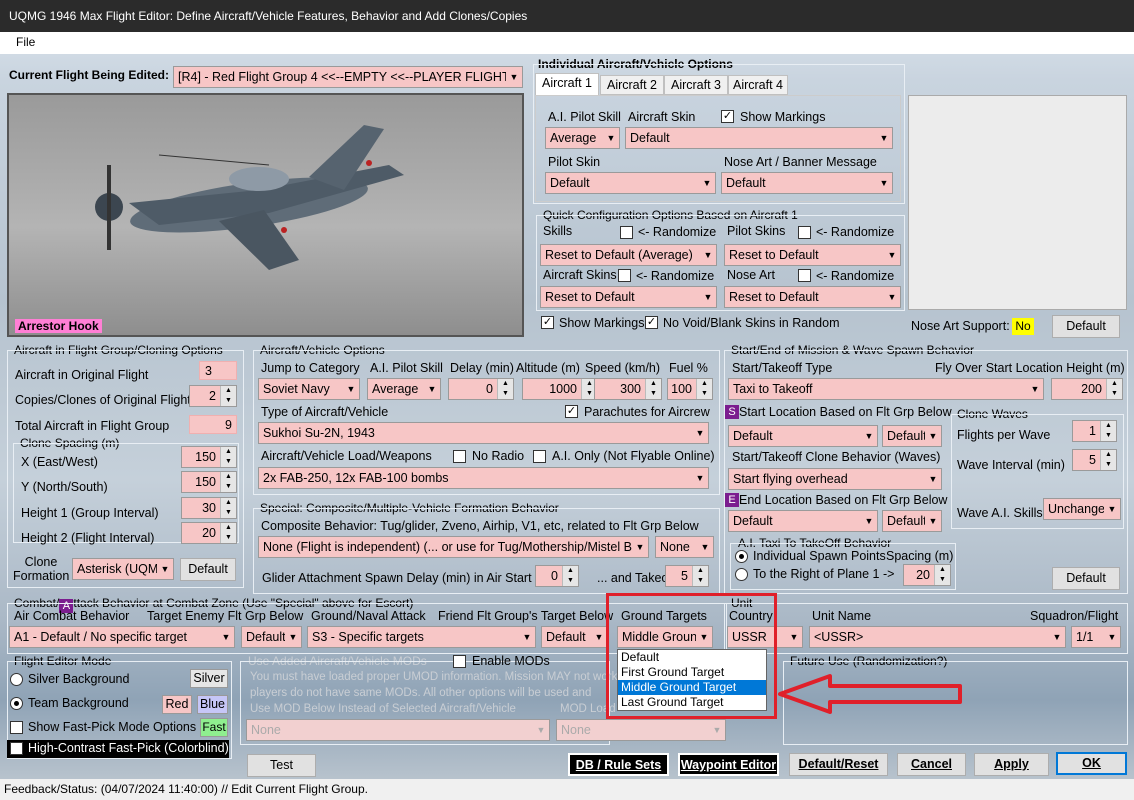 Image resolution: width=1134 pixels, height=800 pixels. What do you see at coordinates (855, 232) in the screenshot?
I see `pilot-skins-randomize-label: <- Randomize` at bounding box center [855, 232].